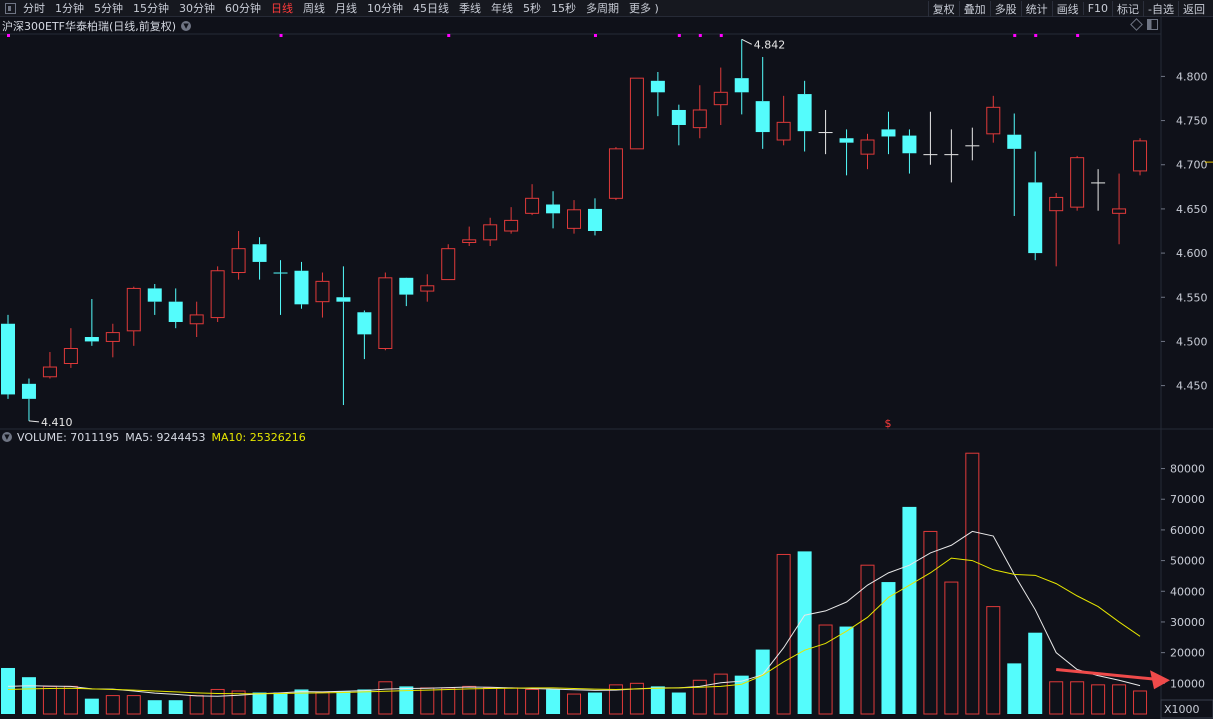  Describe the element at coordinates (1187, 530) in the screenshot. I see `volume-tick-label-2: 60000` at that location.